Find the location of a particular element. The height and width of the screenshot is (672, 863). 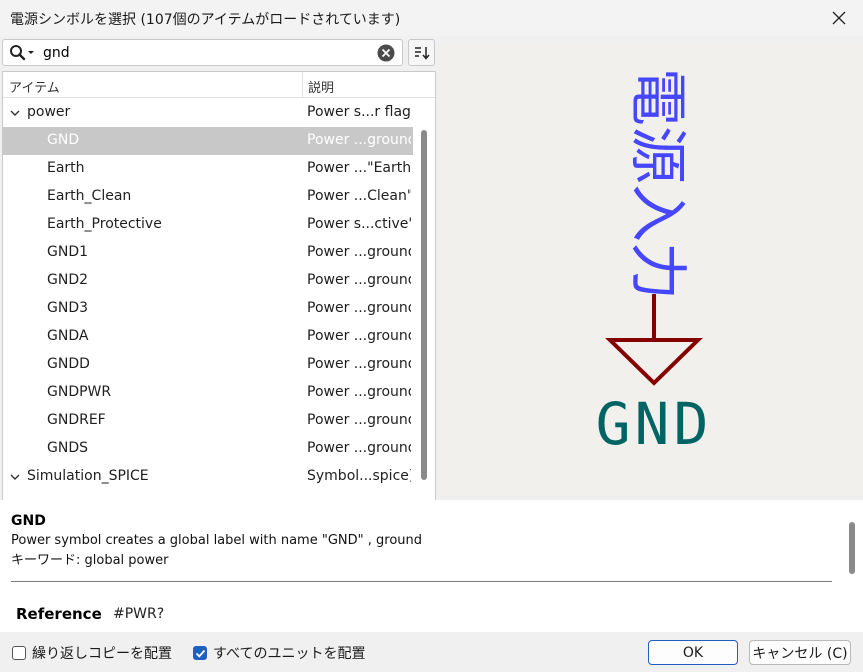

tree-item-row: GND3 Power ...ground is located at coordinates (208, 309).